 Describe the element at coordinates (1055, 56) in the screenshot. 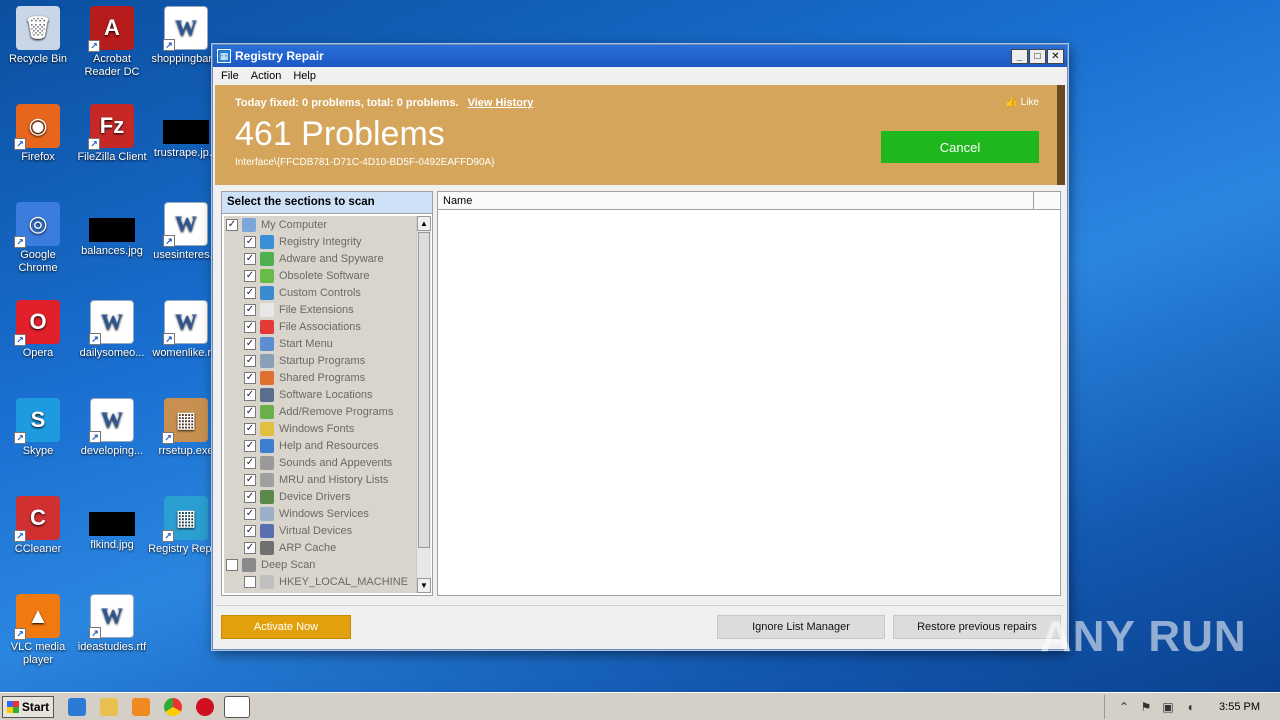

I see `close-button: ✕` at that location.